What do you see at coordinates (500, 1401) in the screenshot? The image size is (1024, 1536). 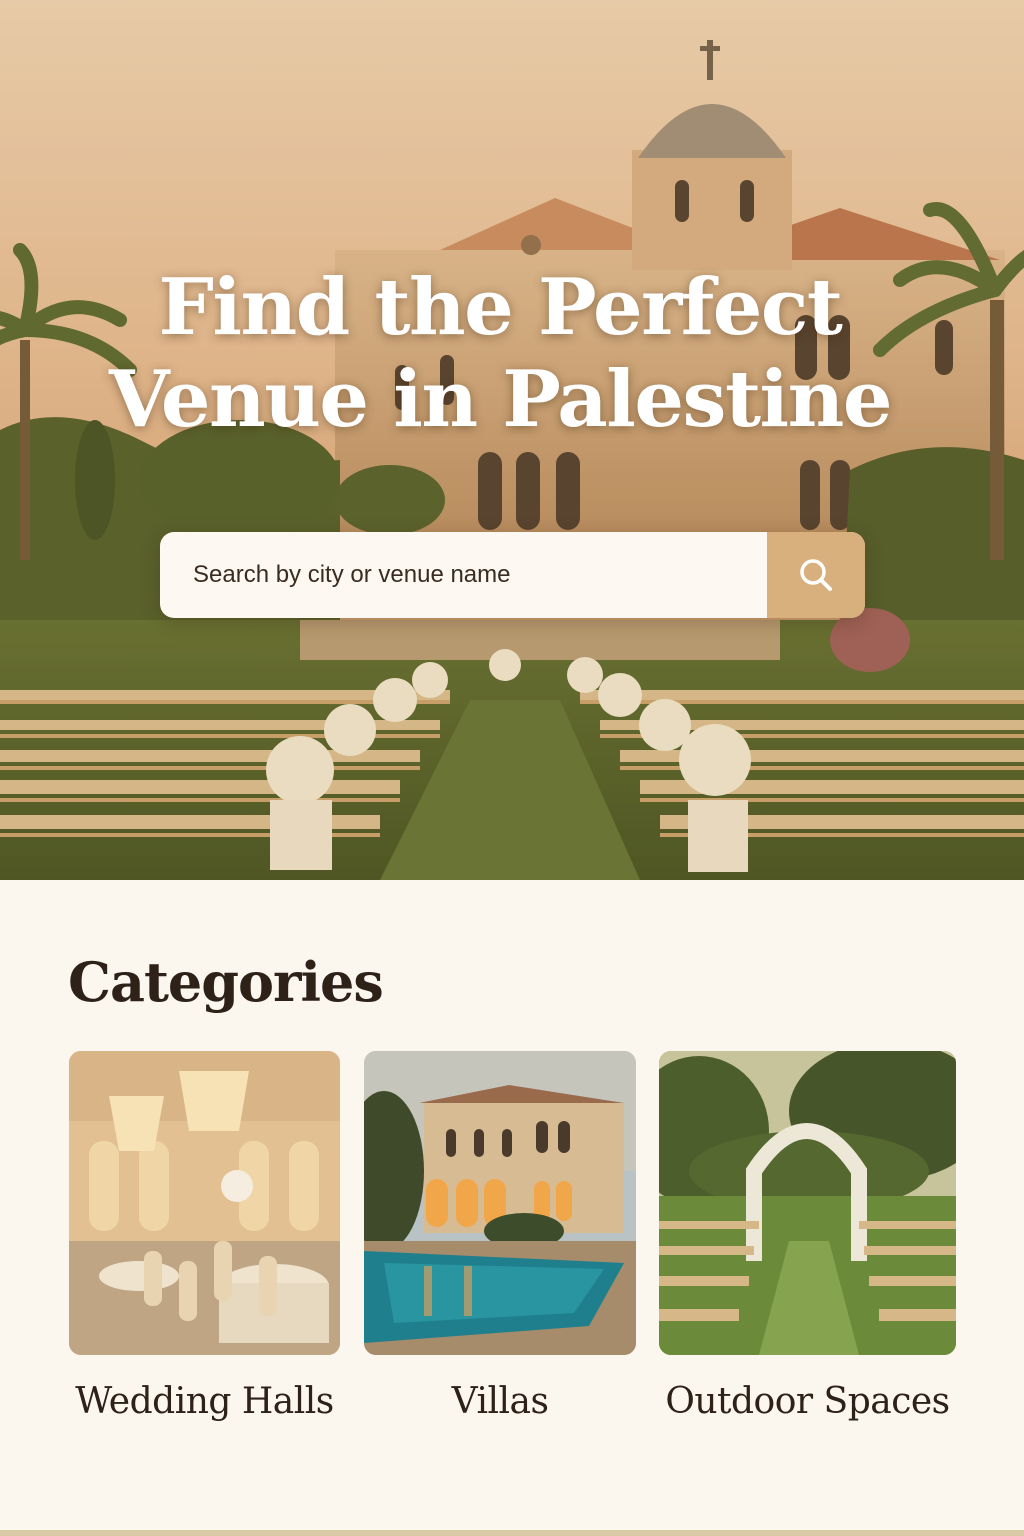 I see `category-label: Villas` at bounding box center [500, 1401].